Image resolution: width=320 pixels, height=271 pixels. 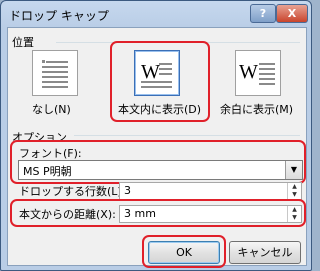 What do you see at coordinates (265, 252) in the screenshot?
I see `cancel-button: キャンセル` at bounding box center [265, 252].